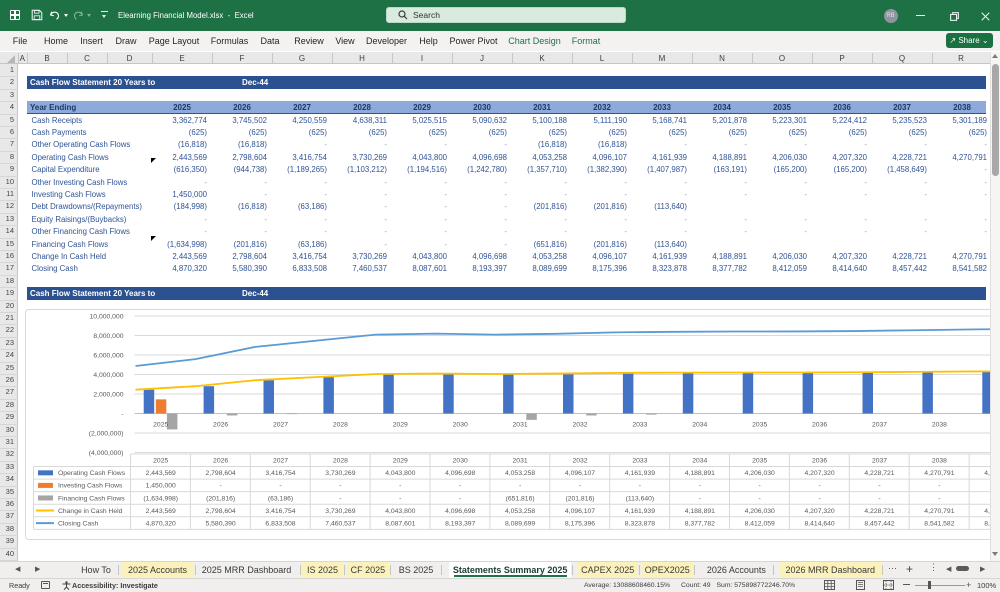 The width and height of the screenshot is (1000, 592). What do you see at coordinates (220, 511) in the screenshot?
I see `svg-text: 2,798,604` at bounding box center [220, 511].